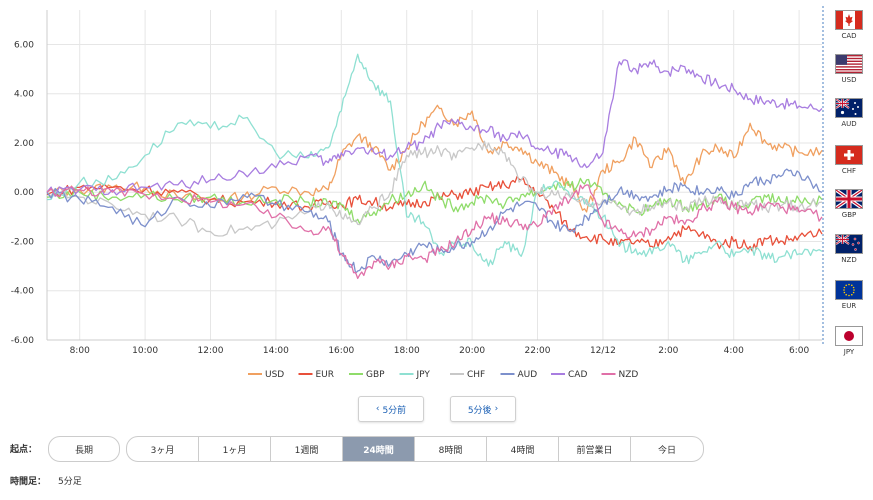 Image resolution: width=873 pixels, height=500 pixels. Describe the element at coordinates (24, 45) in the screenshot. I see `y-tick-label: 6.00` at that location.